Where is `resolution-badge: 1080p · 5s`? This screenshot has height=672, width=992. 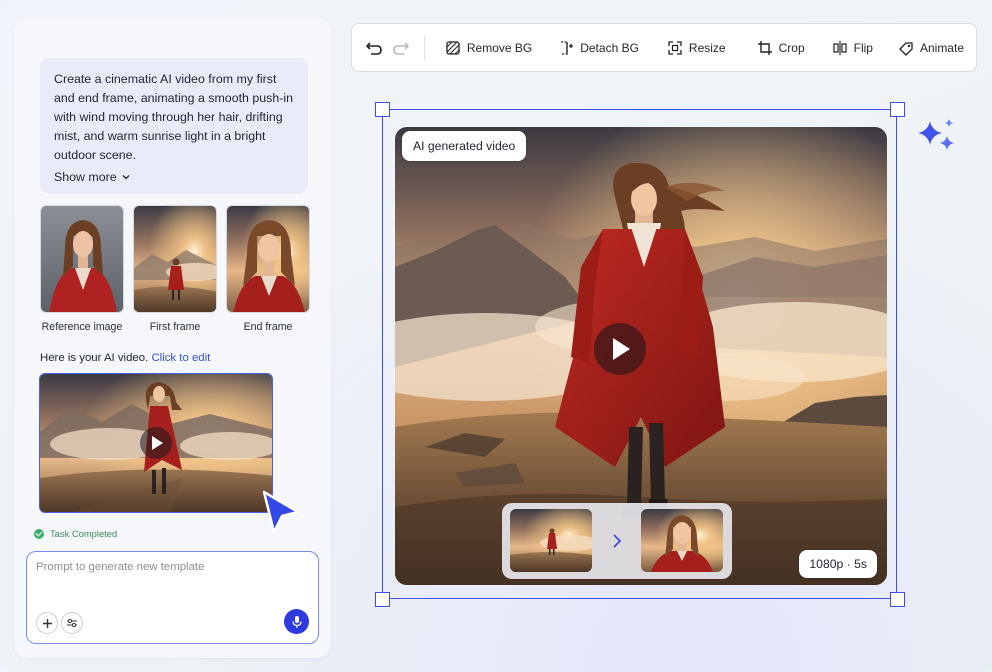
resolution-badge: 1080p · 5s is located at coordinates (838, 564).